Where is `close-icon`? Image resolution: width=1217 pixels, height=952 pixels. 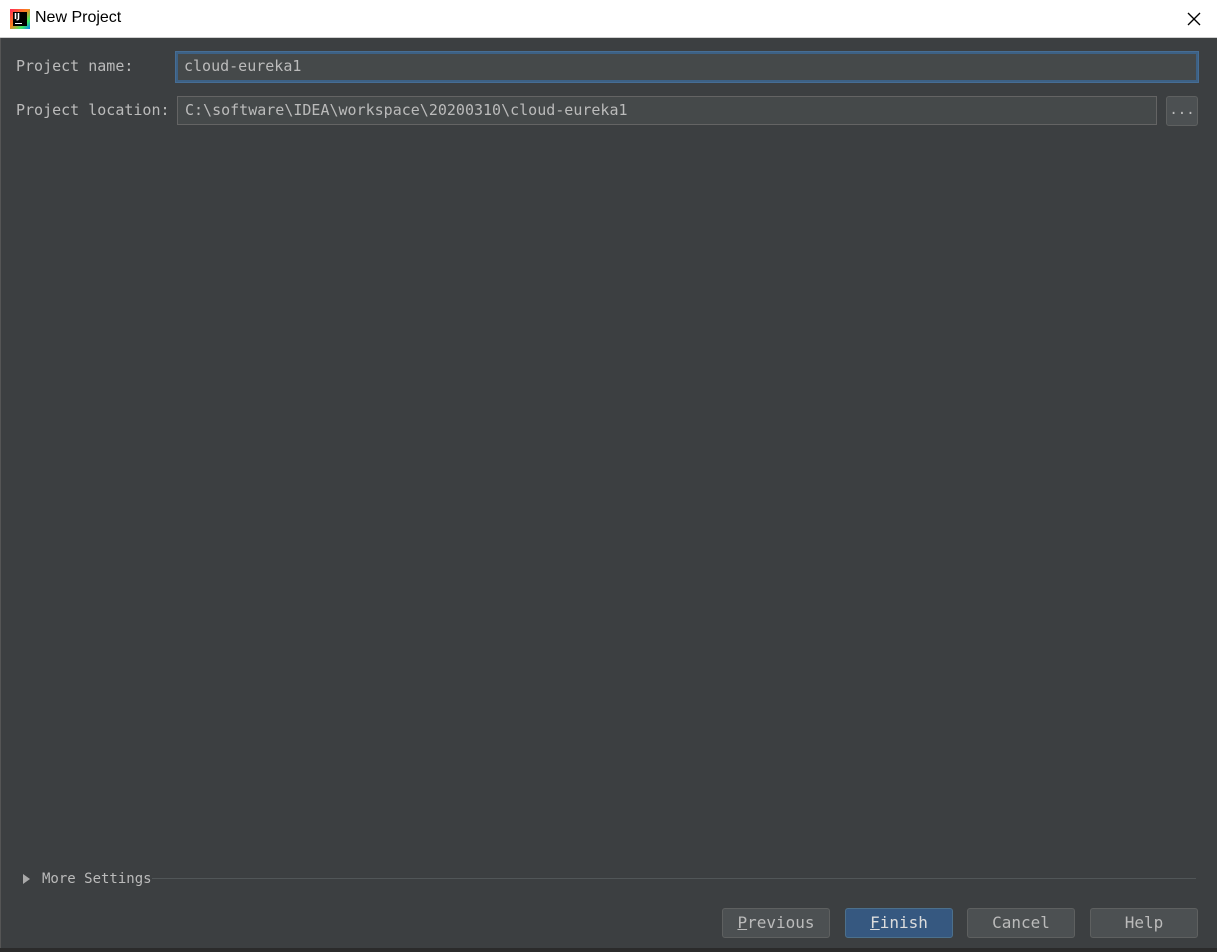
close-icon is located at coordinates (1194, 18).